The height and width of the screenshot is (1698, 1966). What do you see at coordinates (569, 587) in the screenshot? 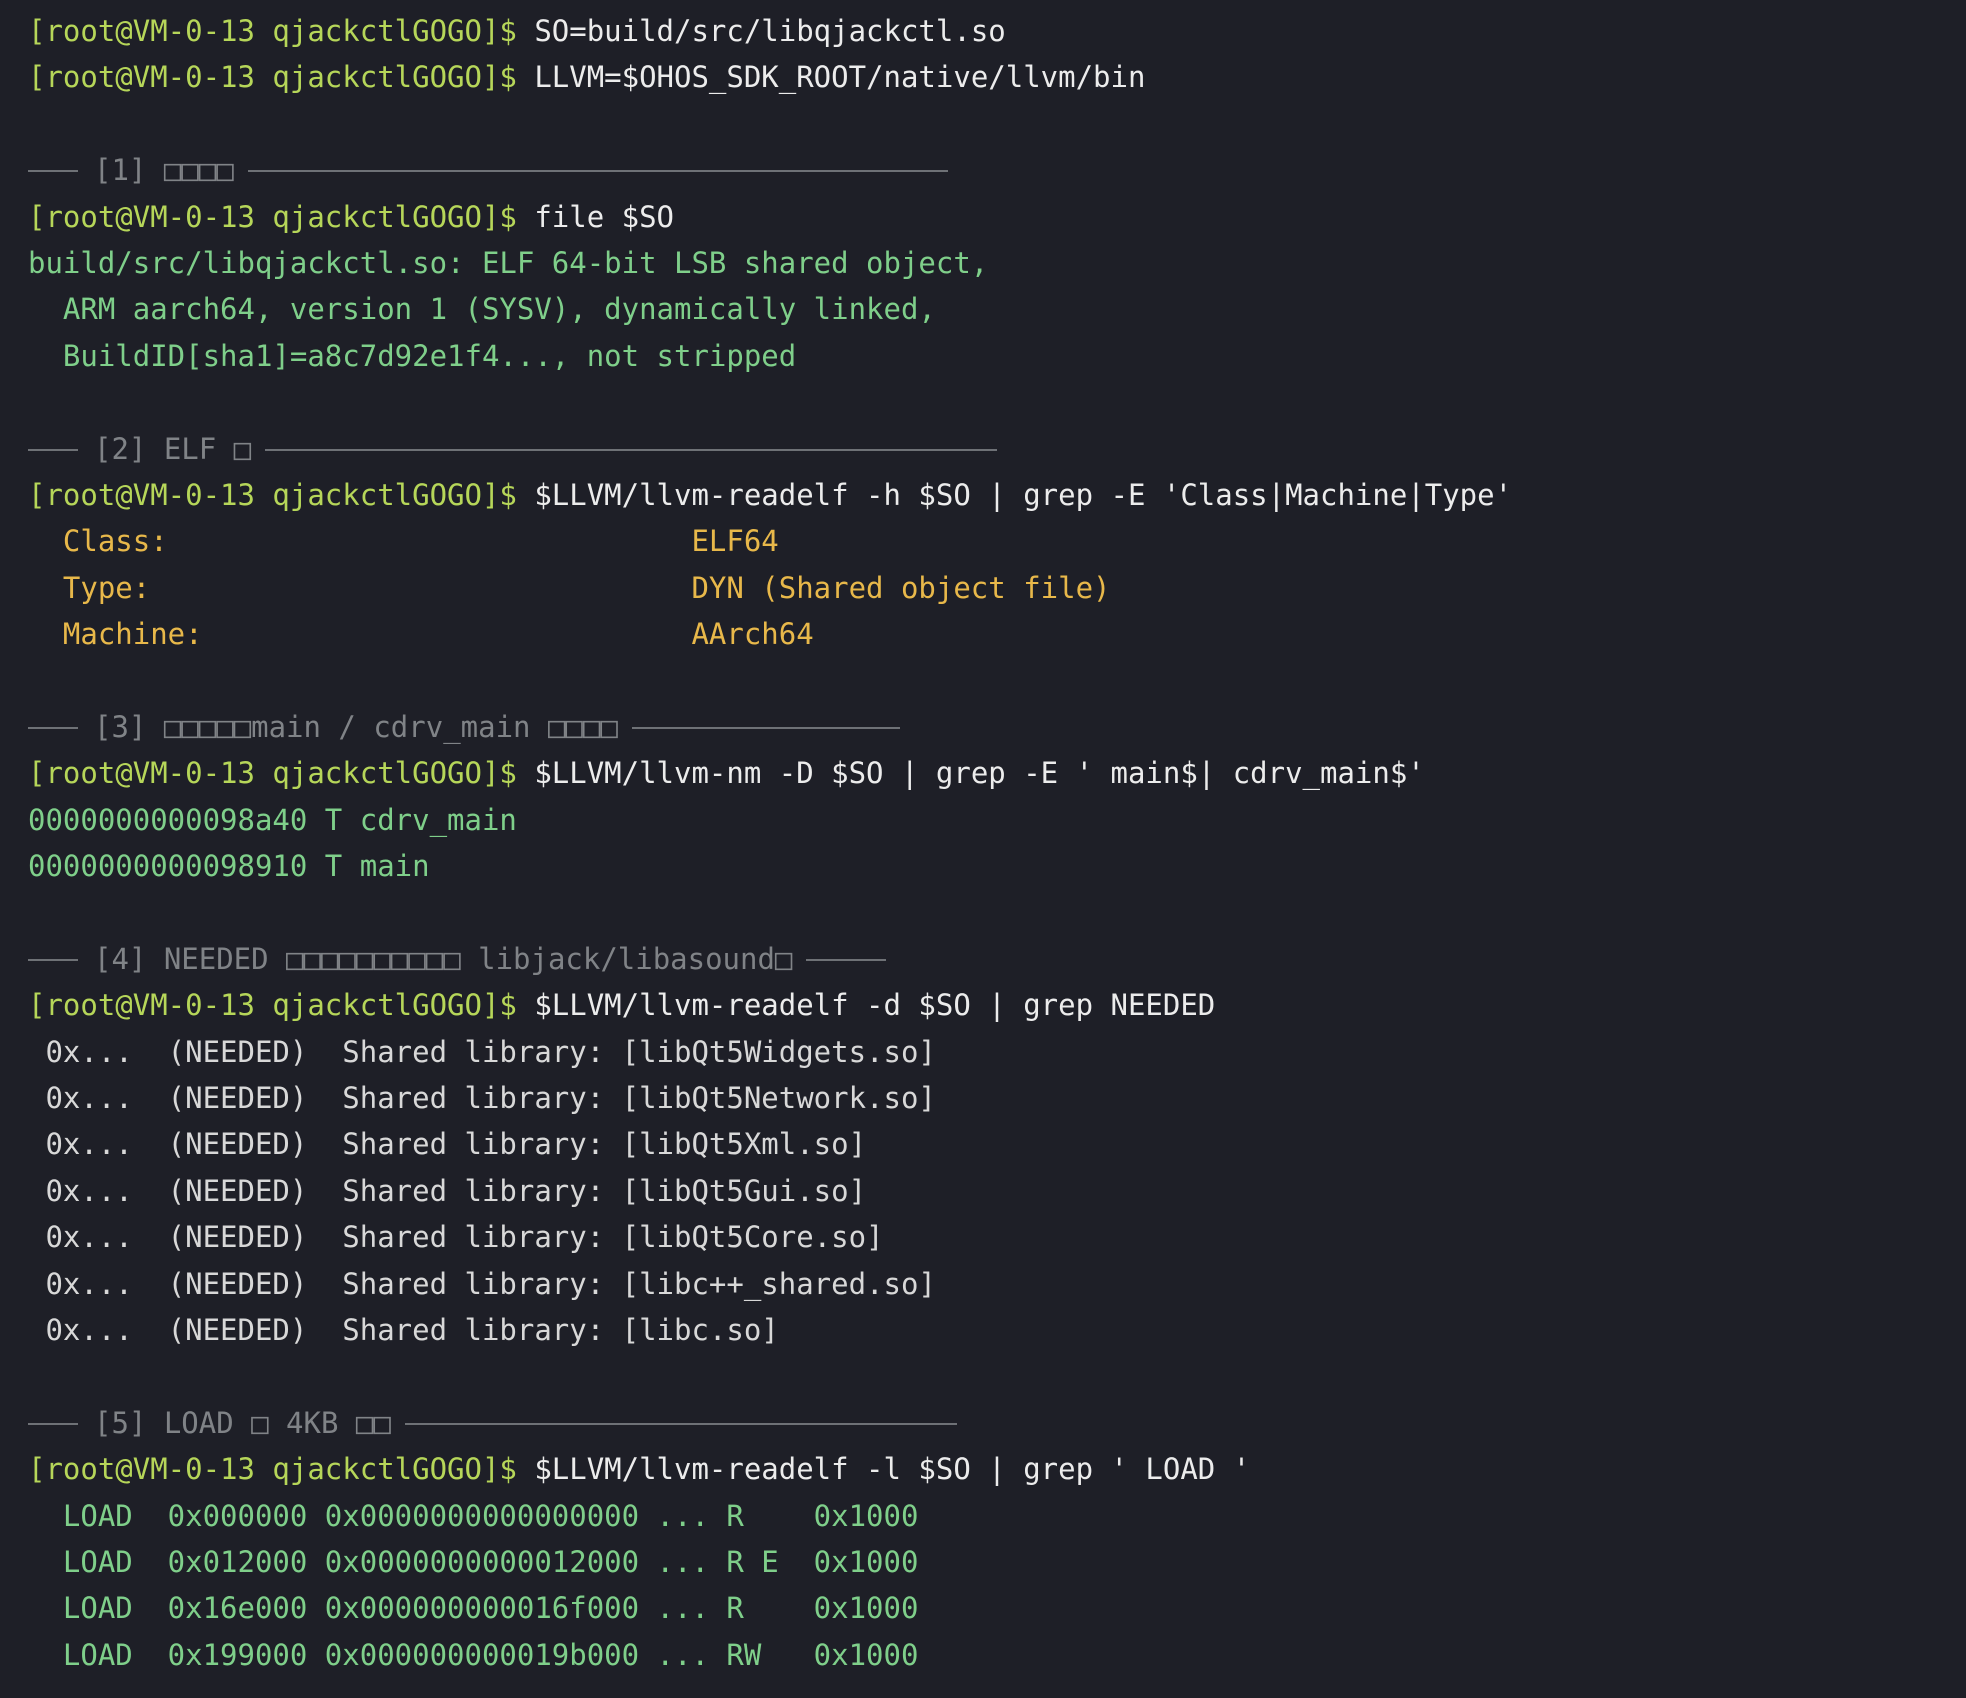
I see `output-line: Type: DYN (Shared object file)` at bounding box center [569, 587].